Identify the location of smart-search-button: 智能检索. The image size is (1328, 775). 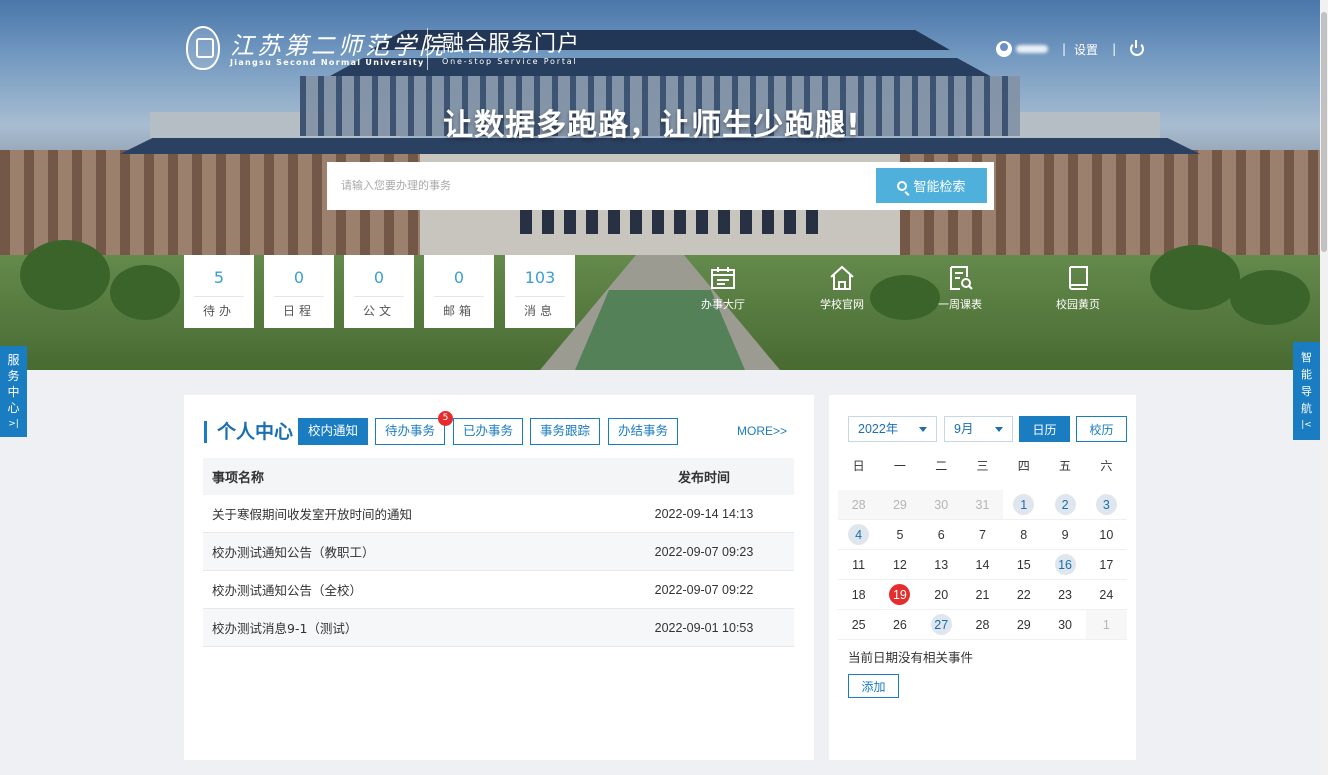
(931, 185).